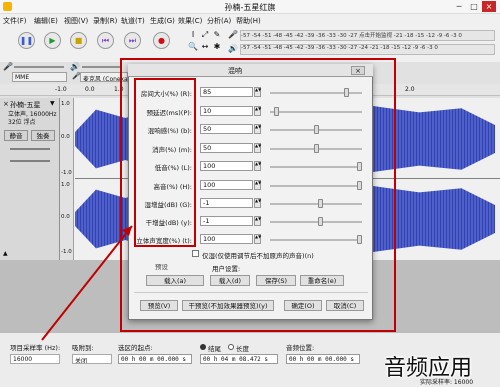  Describe the element at coordinates (135, 348) in the screenshot. I see `selection-start-label: 选区的起点:` at that location.